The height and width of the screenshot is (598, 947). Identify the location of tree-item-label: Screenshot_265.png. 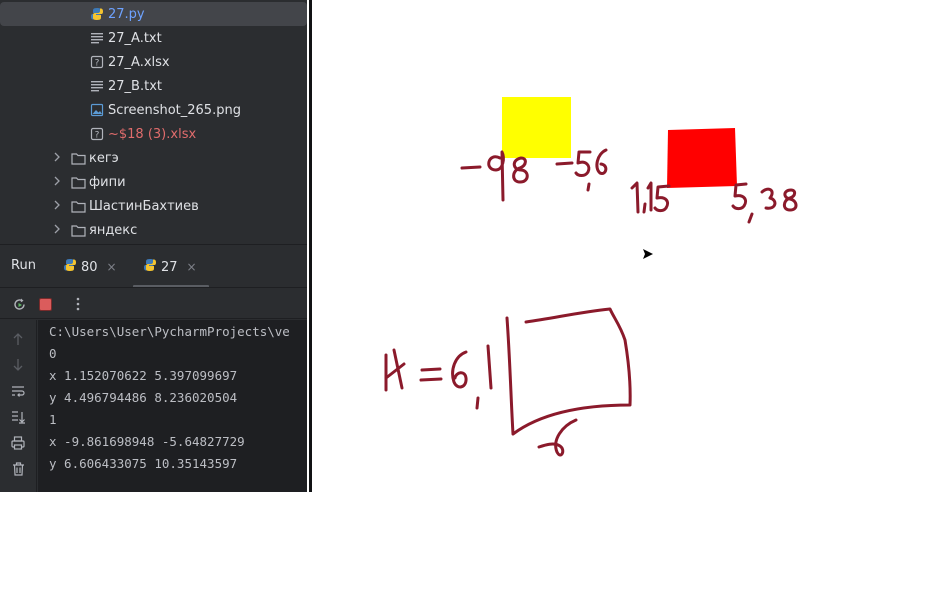
(174, 110).